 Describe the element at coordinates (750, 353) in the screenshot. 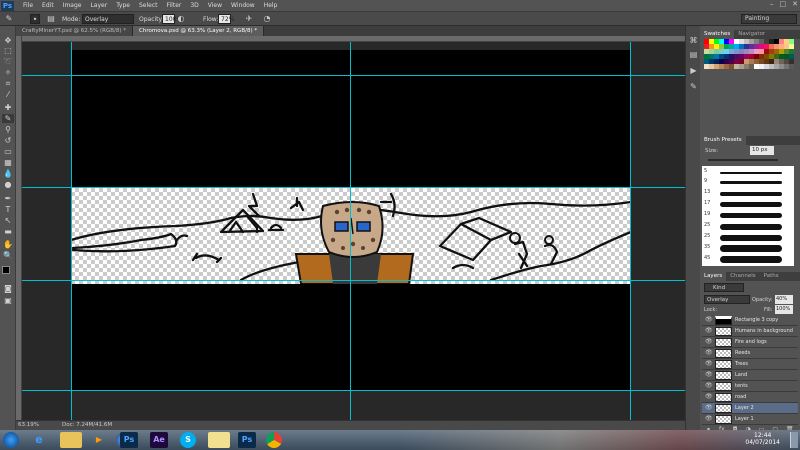

I see `layer-row: 👁 Reeds` at that location.